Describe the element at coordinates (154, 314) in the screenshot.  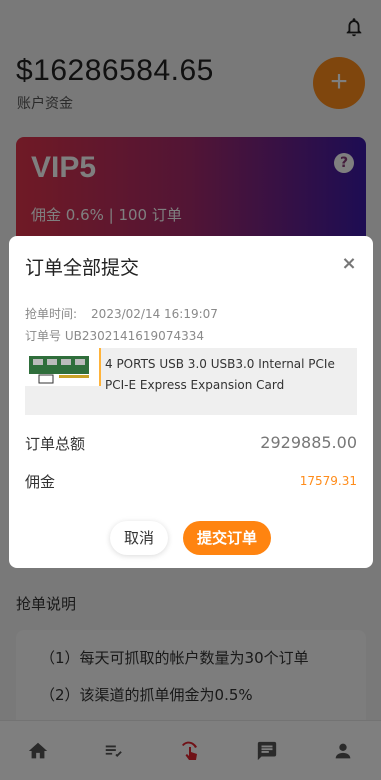
I see `grab-time-value: 2023/02/14 16:19:07` at that location.